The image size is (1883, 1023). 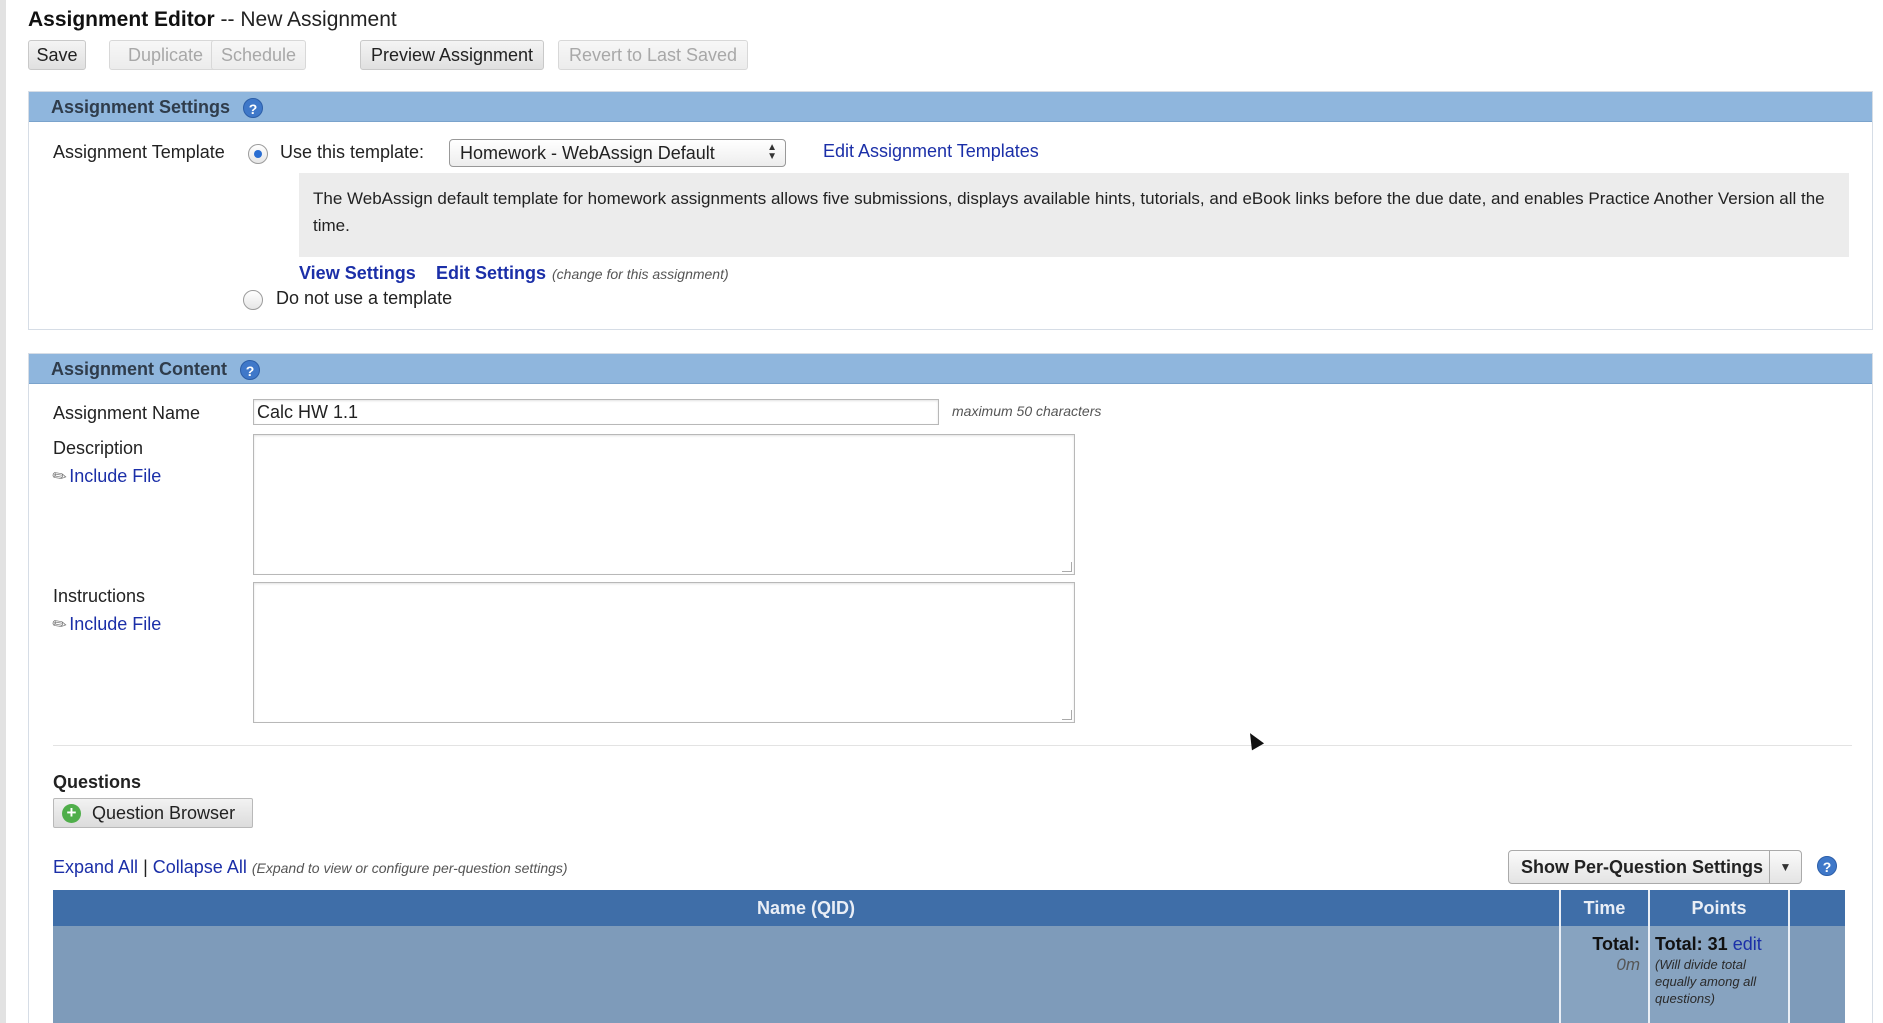 I want to click on time-total-label: Total:, so click(x=1616, y=944).